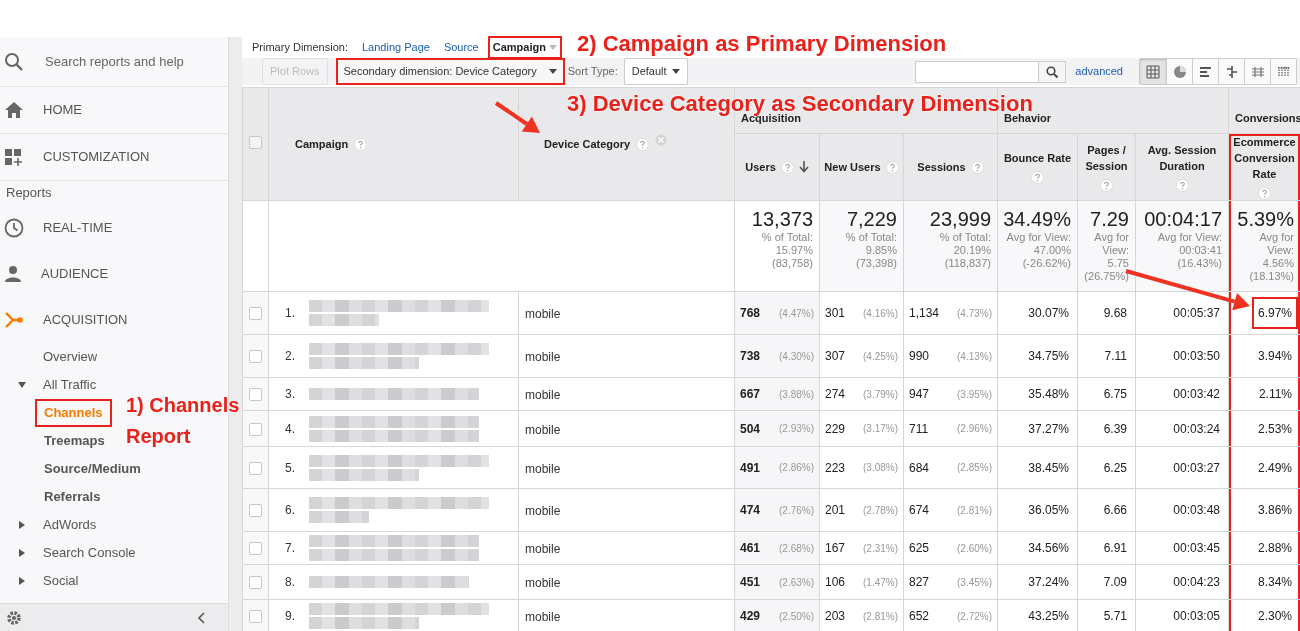  Describe the element at coordinates (1197, 313) in the screenshot. I see `table-cell-text: 00:05:37` at that location.